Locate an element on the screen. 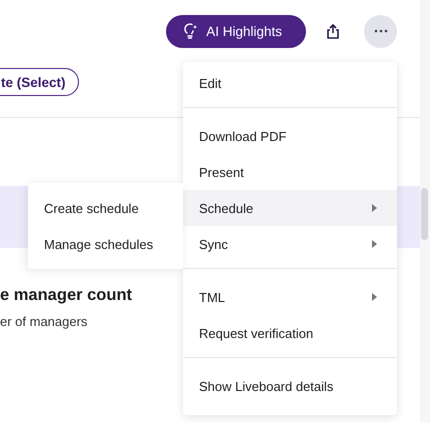 Image resolution: width=430 pixels, height=423 pixels. more-icon is located at coordinates (381, 31).